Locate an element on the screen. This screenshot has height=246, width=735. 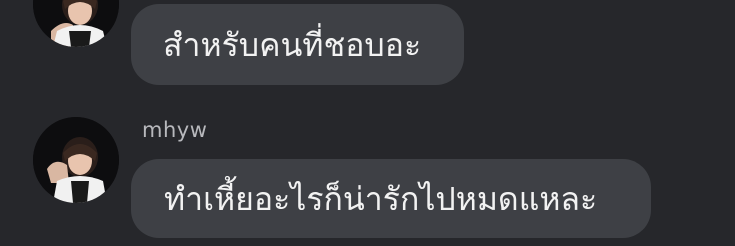
message-bubble: สำหรับคนที่ชอบอะ is located at coordinates (297, 44).